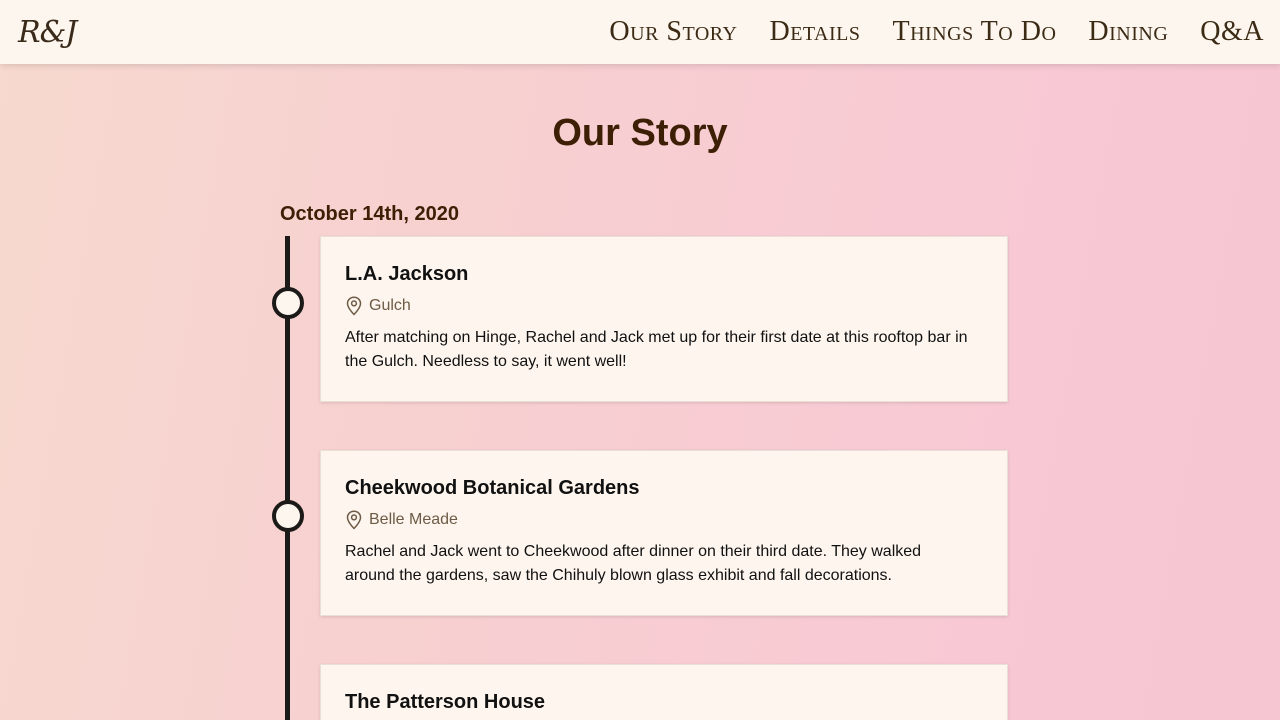 This screenshot has height=720, width=1280. Describe the element at coordinates (369, 214) in the screenshot. I see `timeline-date: October 14th, 2020` at that location.